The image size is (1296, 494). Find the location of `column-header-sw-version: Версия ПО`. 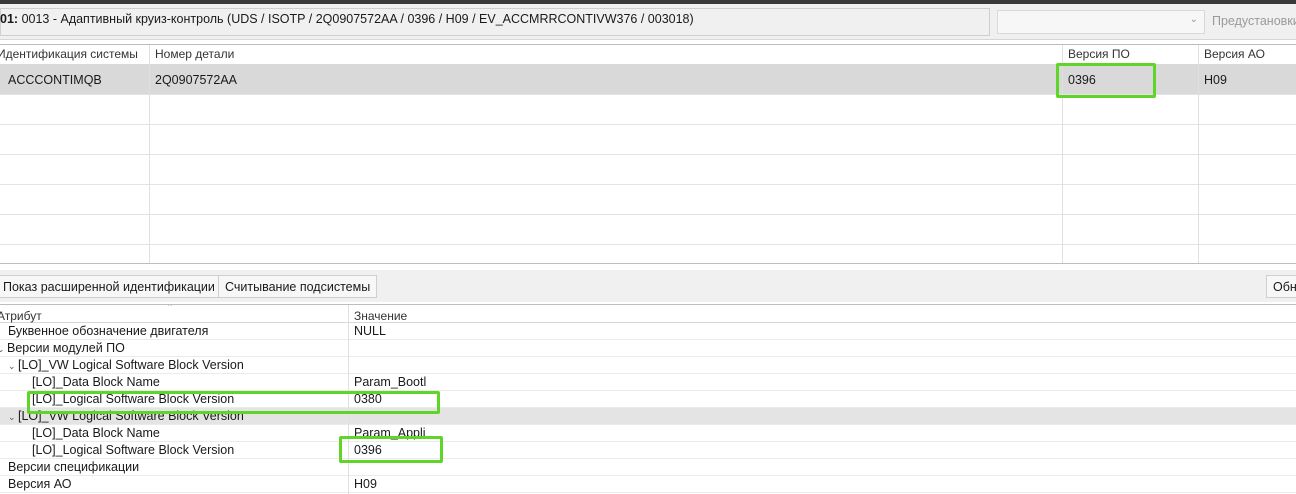

column-header-sw-version: Версия ПО is located at coordinates (1099, 54).